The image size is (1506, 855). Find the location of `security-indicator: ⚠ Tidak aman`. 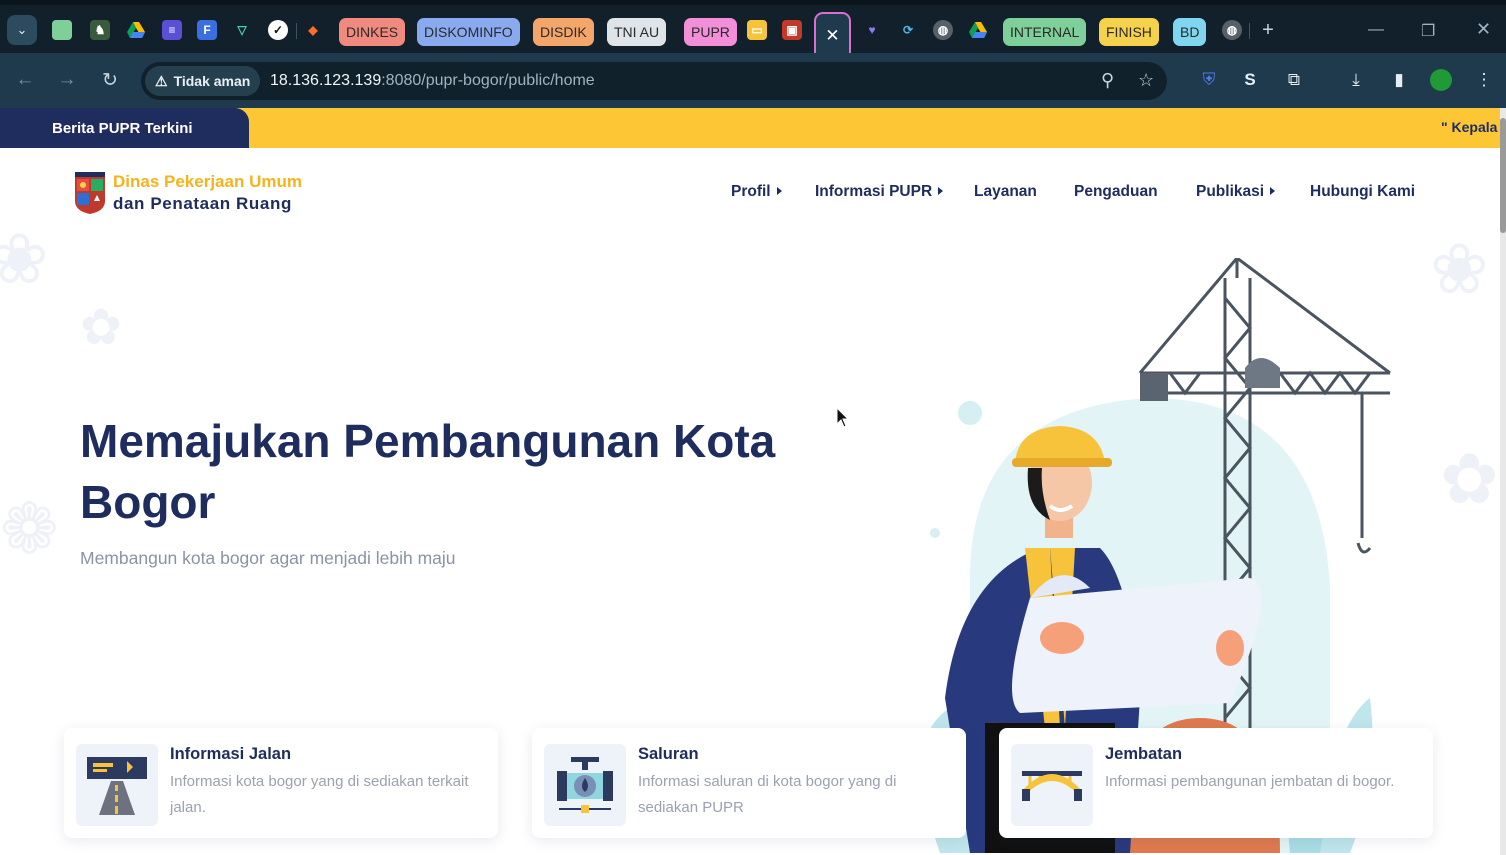

security-indicator: ⚠ Tidak aman is located at coordinates (203, 81).